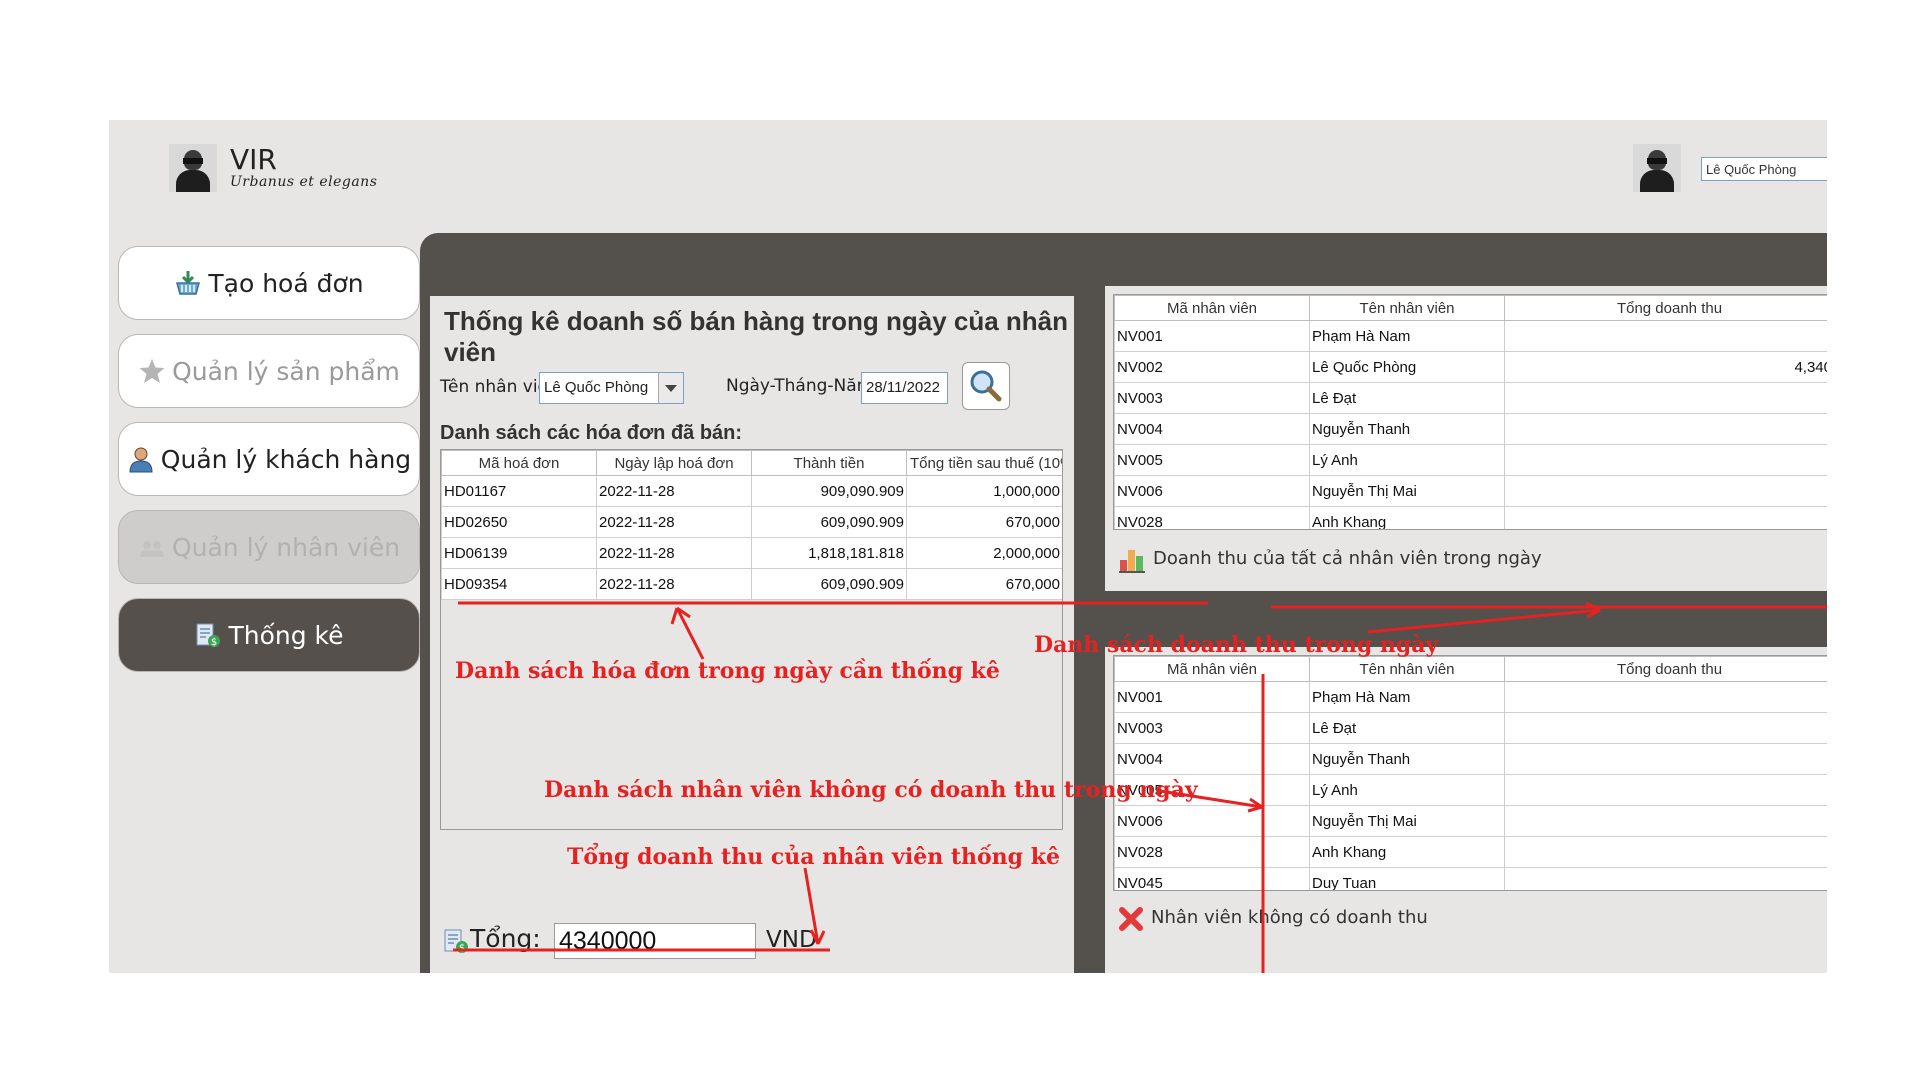 Image resolution: width=1920 pixels, height=1080 pixels. I want to click on table-cell: Nguyễn Thị Mai, so click(1407, 491).